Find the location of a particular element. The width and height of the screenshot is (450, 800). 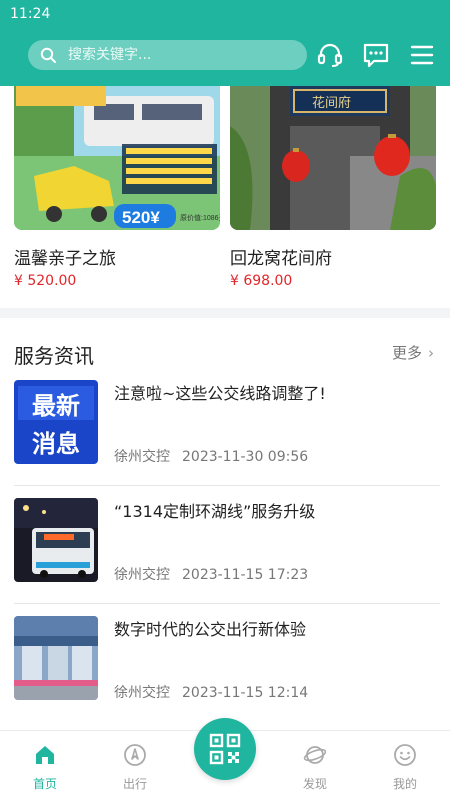

news-time: 2023-11-15 12:14 is located at coordinates (245, 693).